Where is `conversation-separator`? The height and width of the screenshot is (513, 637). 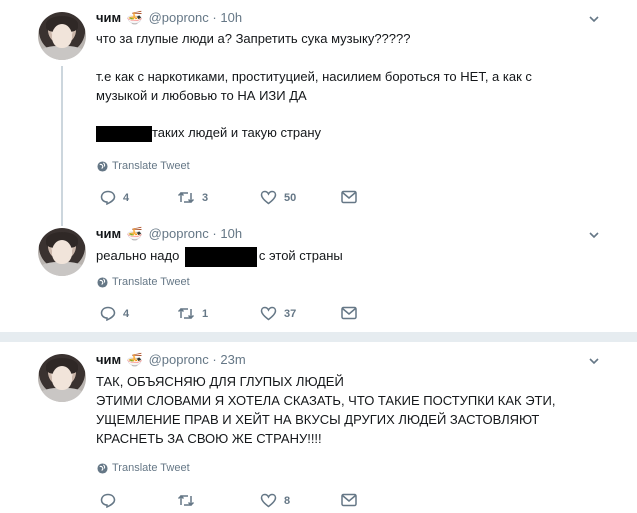
conversation-separator is located at coordinates (318, 337).